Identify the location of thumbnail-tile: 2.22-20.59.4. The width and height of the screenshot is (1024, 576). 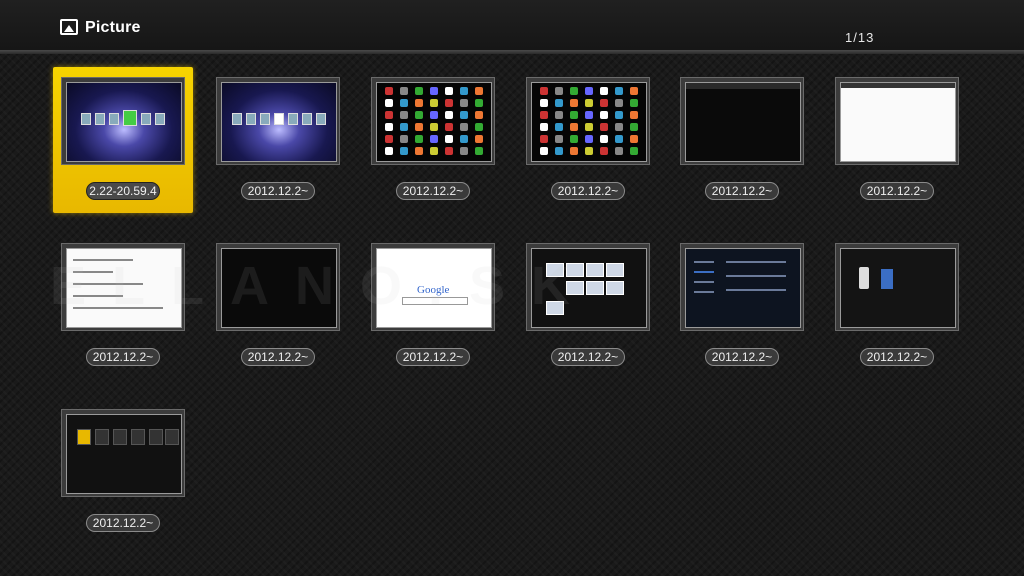
(123, 140).